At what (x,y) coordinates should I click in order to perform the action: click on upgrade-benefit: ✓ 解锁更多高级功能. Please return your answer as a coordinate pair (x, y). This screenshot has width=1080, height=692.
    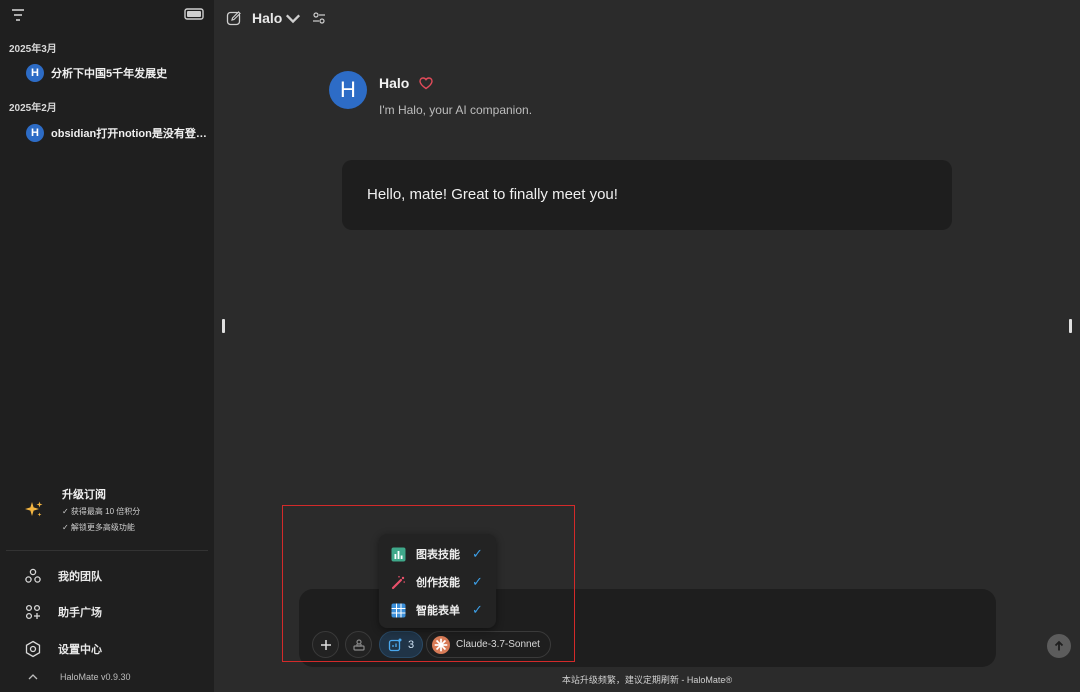
    Looking at the image, I should click on (98, 527).